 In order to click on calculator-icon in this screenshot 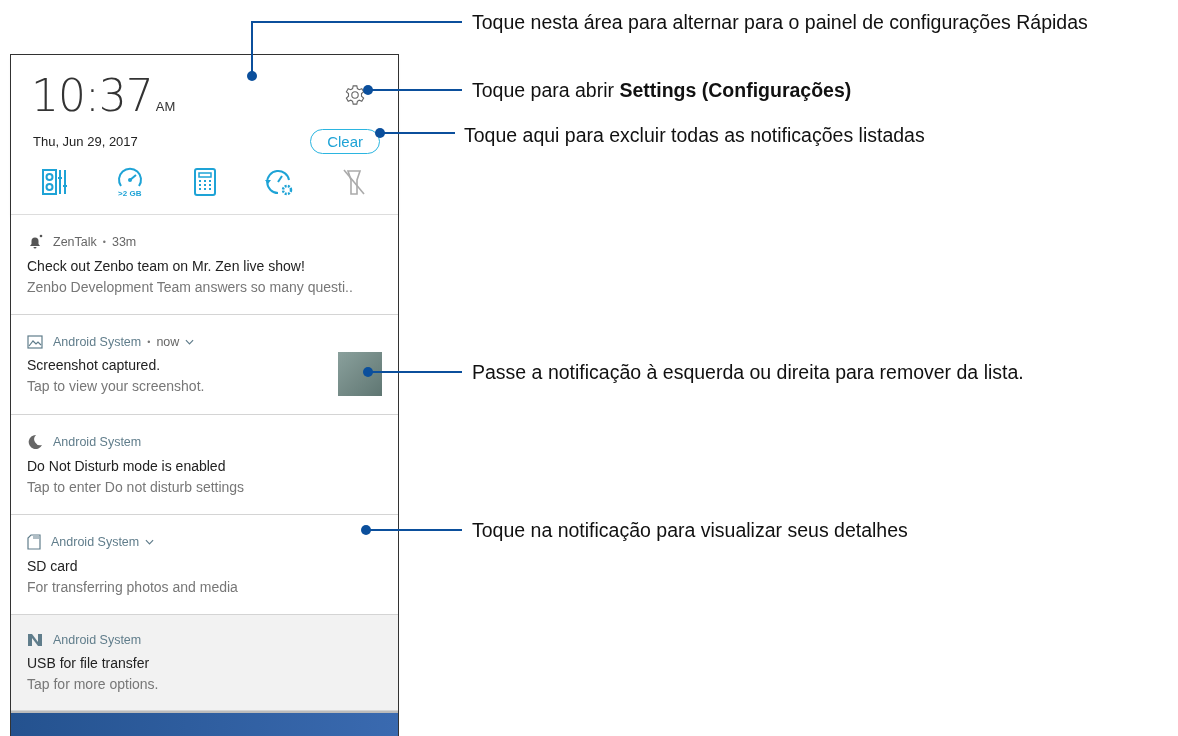, I will do `click(204, 182)`.